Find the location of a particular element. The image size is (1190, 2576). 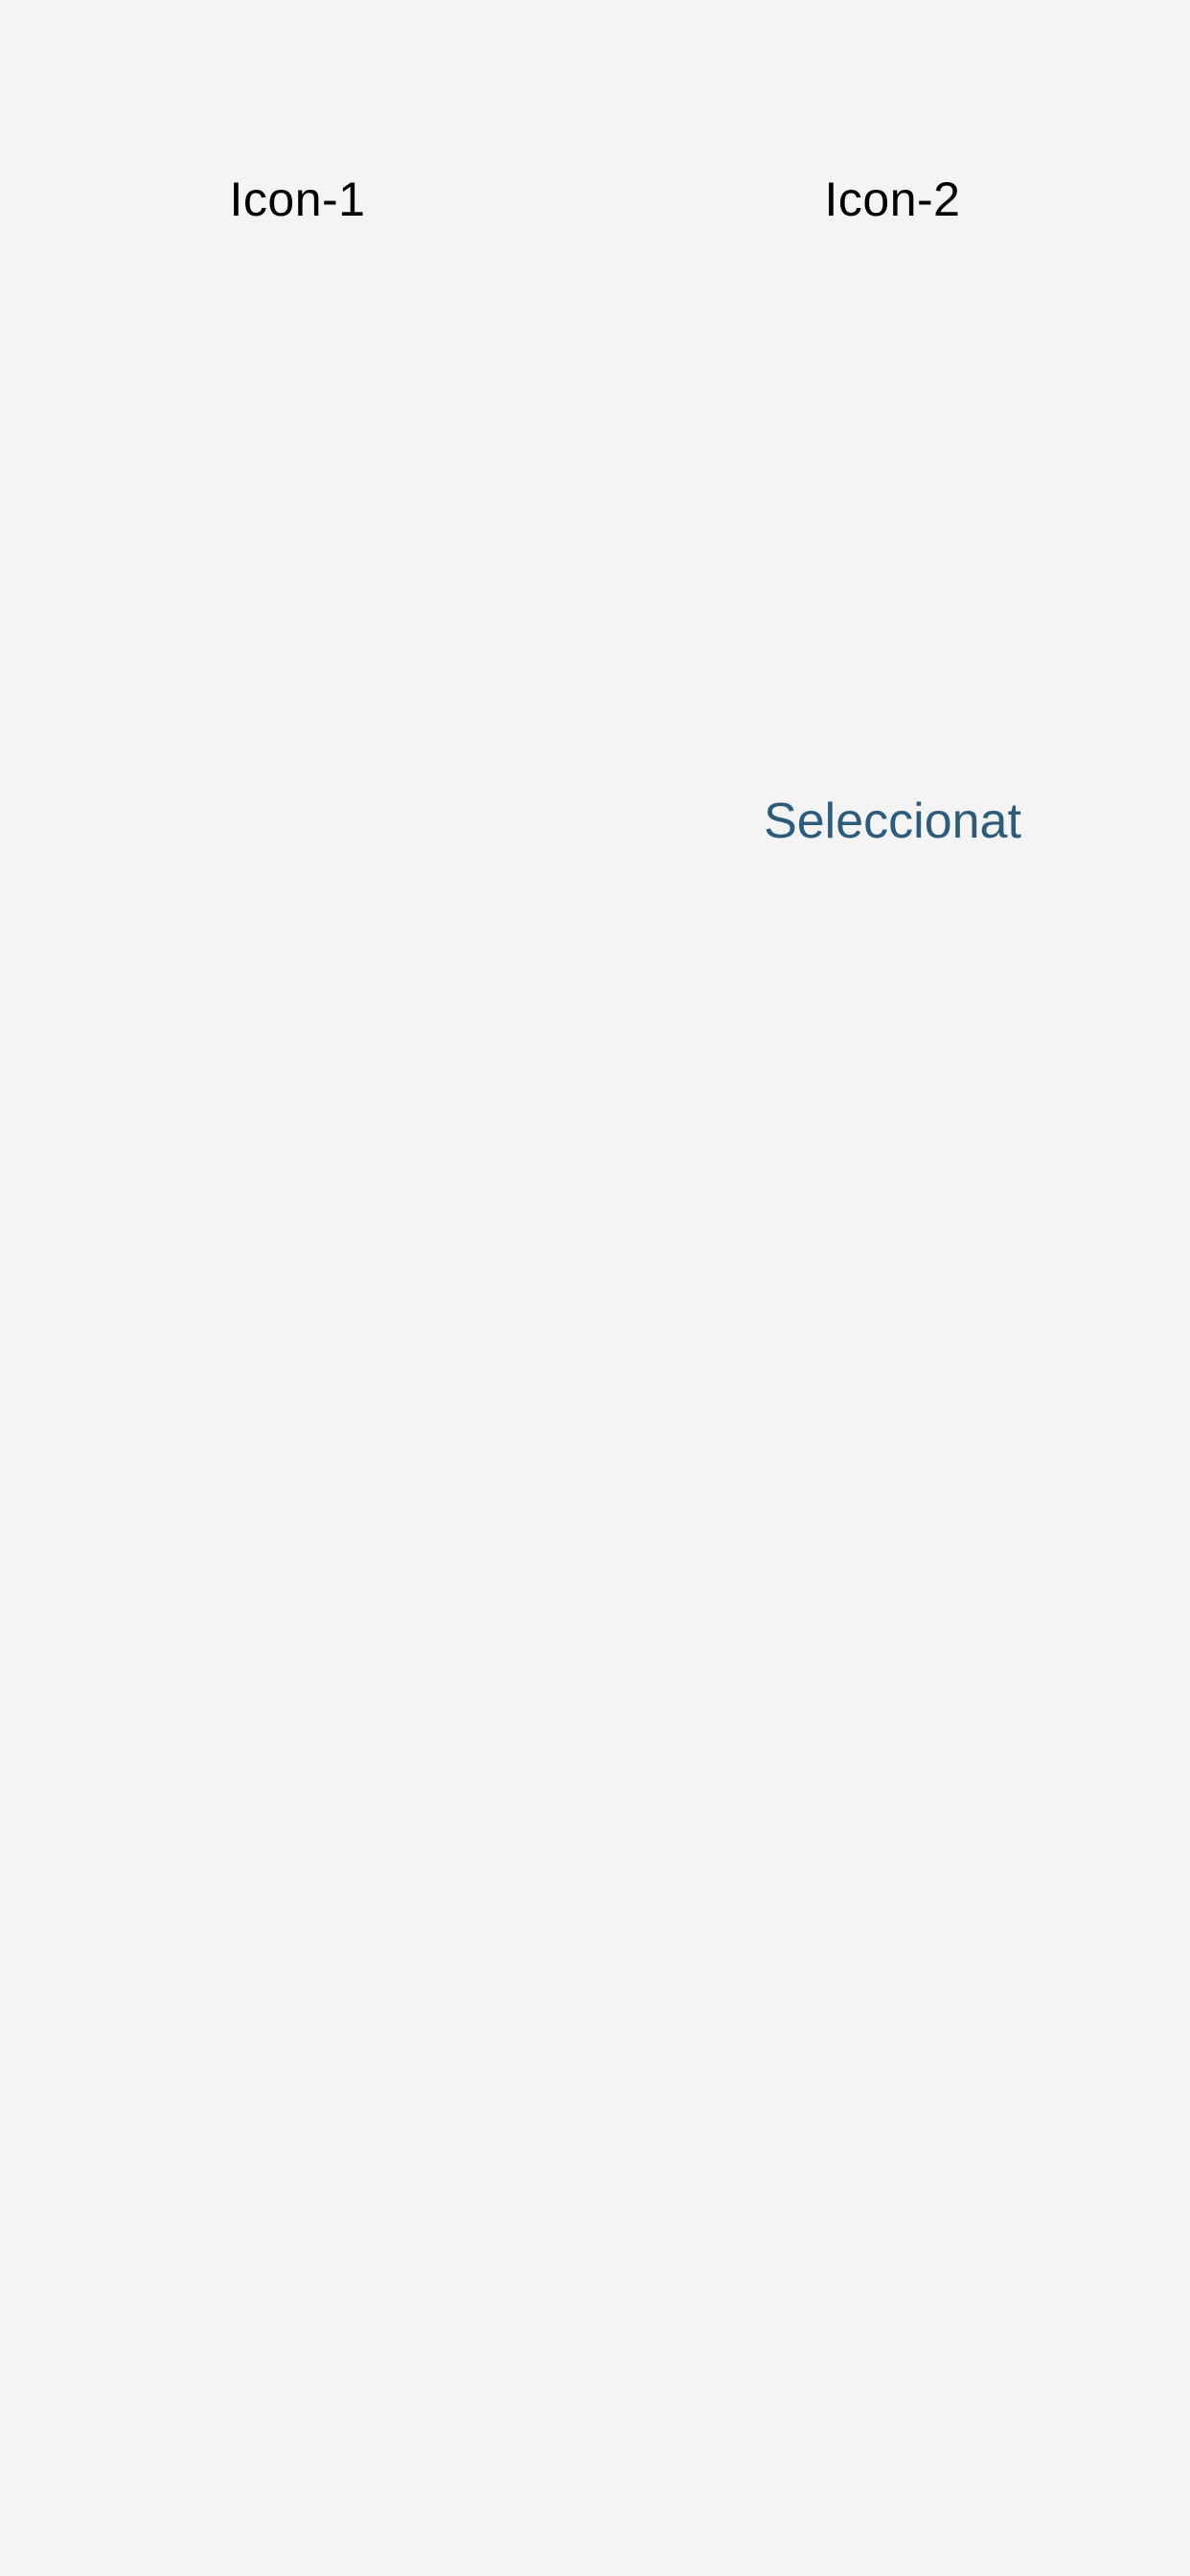

icon-option-2-label: Icon-2 is located at coordinates (893, 199).